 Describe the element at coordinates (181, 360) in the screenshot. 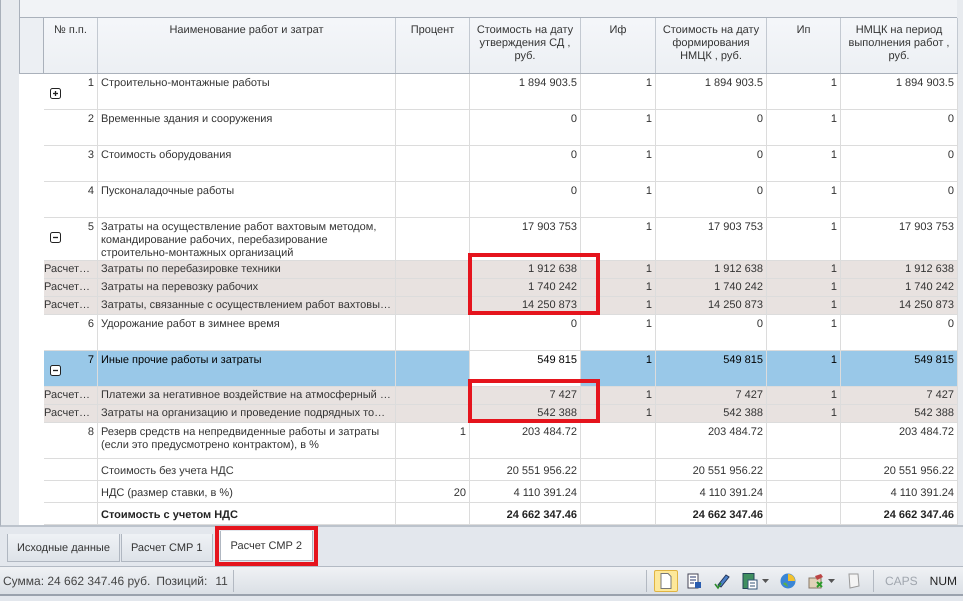

I see `work-name: Иные прочие работы и затраты` at that location.